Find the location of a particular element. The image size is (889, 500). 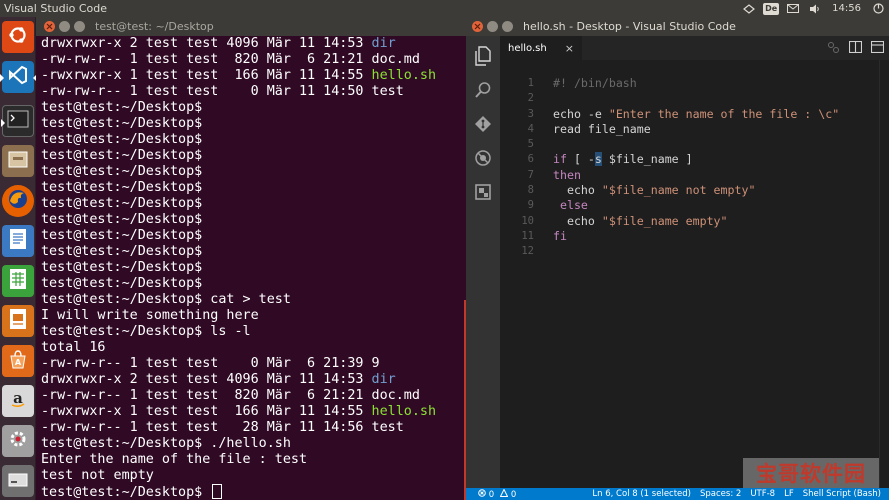

editor-scrollbar is located at coordinates (884, 274).